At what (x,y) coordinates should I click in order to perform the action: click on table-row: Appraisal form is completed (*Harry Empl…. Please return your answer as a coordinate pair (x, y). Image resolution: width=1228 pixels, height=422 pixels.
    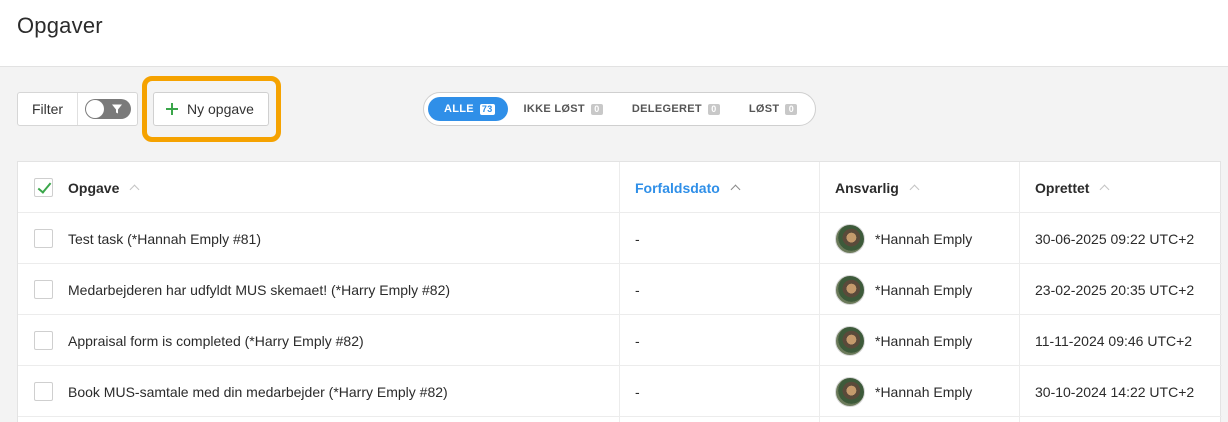
    Looking at the image, I should click on (620, 340).